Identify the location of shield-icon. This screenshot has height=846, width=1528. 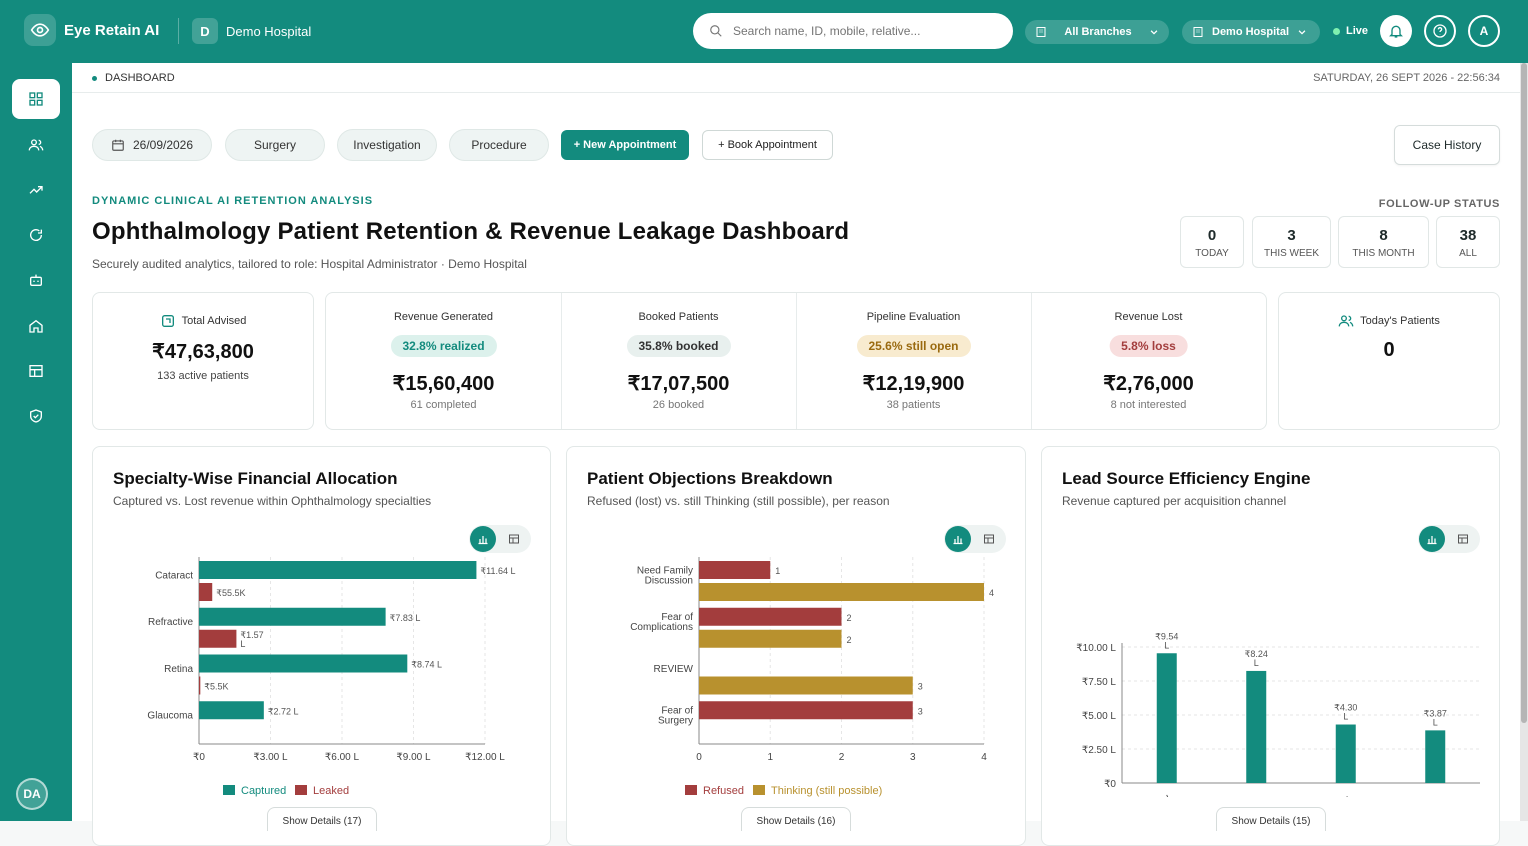
(36, 416).